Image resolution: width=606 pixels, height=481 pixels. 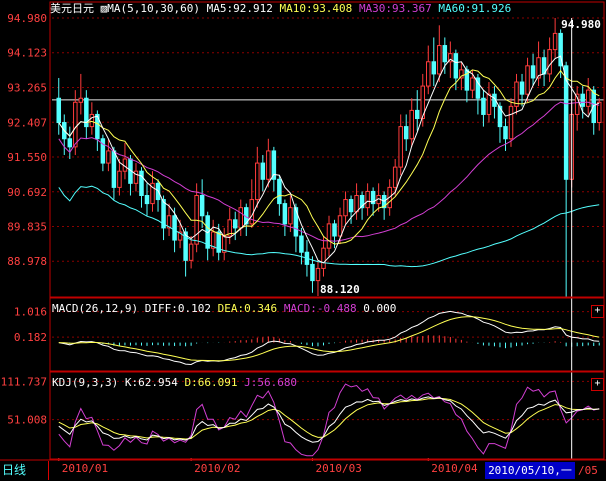 What do you see at coordinates (329, 338) in the screenshot?
I see `macd-diff-line` at bounding box center [329, 338].